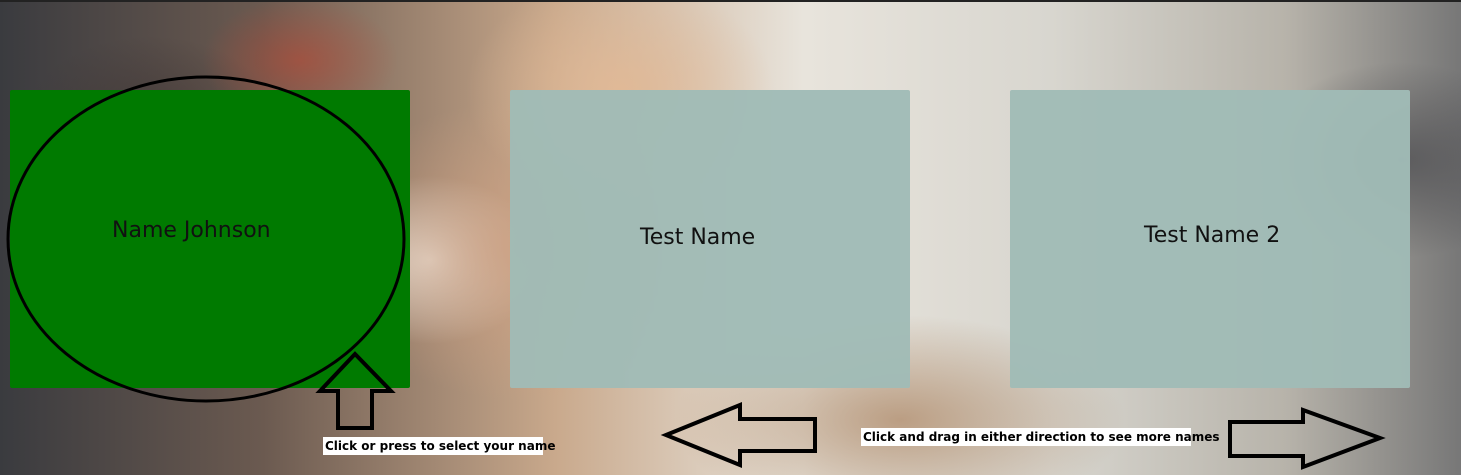 The height and width of the screenshot is (475, 1461). Describe the element at coordinates (738, 435) in the screenshot. I see `left-arrow-icon` at that location.